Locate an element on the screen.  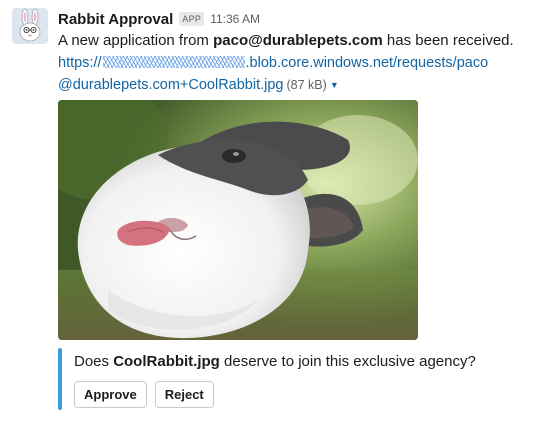
message-header: Rabbit Approval APP 11:36 AM is located at coordinates (159, 19).